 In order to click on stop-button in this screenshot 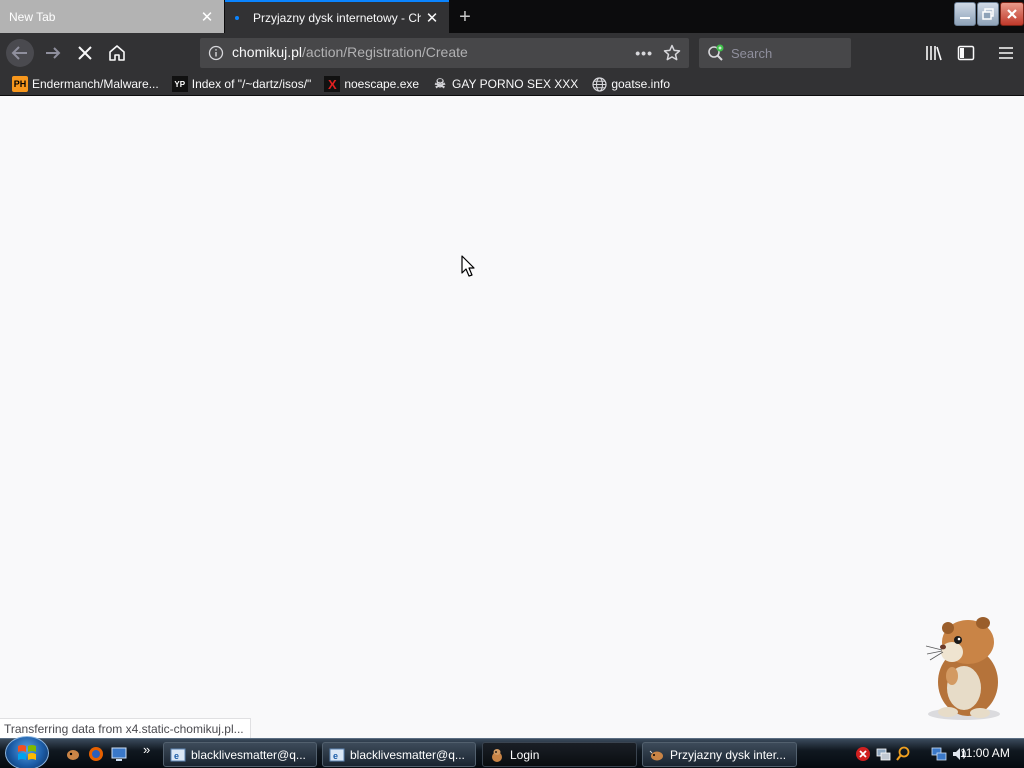, I will do `click(85, 53)`.